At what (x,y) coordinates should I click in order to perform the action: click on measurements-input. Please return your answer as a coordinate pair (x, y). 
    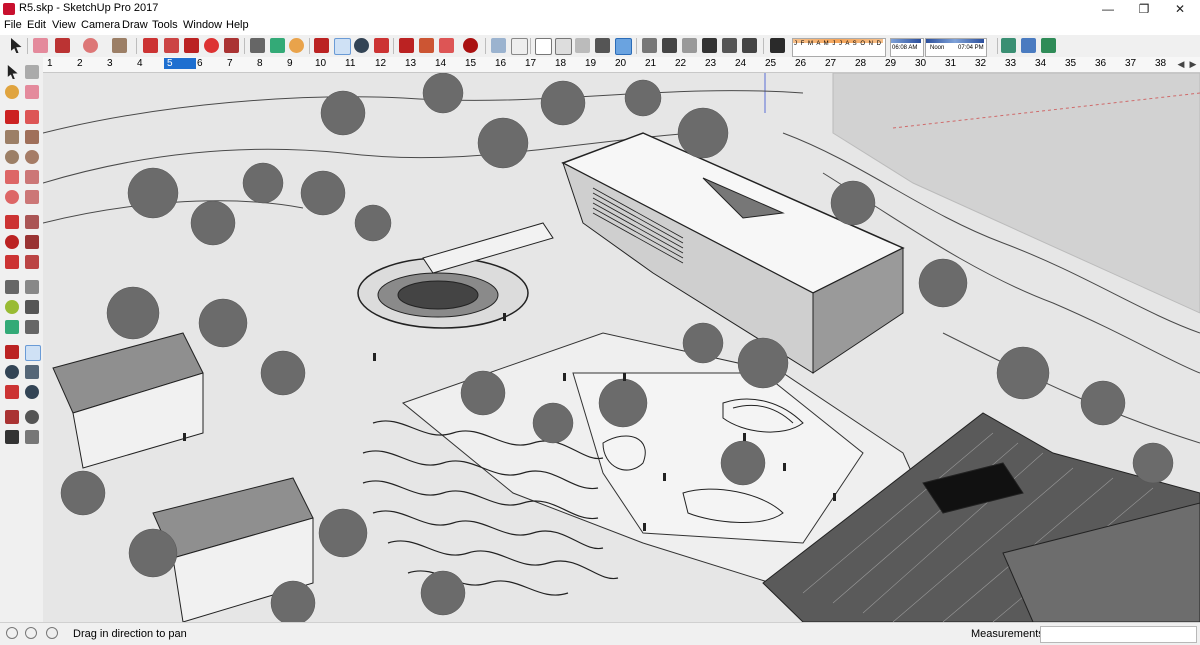
    Looking at the image, I should click on (1118, 634).